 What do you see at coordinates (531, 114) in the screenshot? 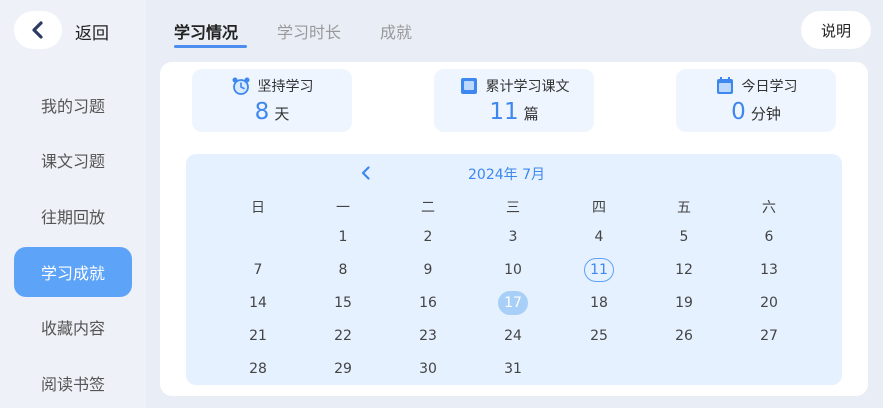
I see `stat-unit: 篇` at bounding box center [531, 114].